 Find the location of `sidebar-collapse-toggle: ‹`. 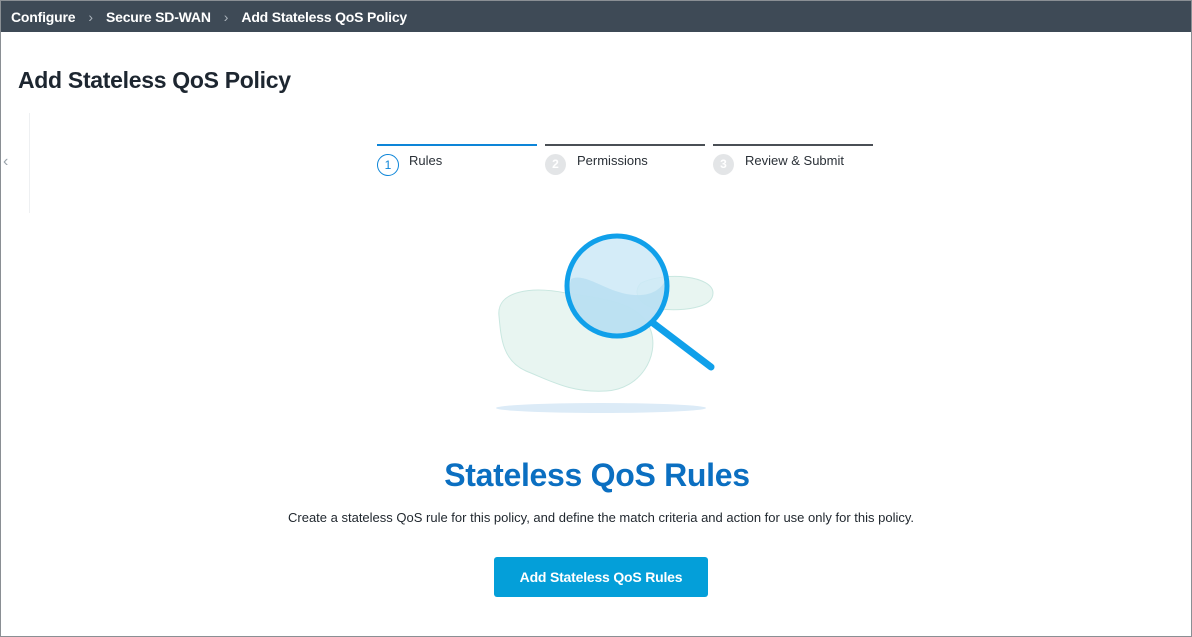

sidebar-collapse-toggle: ‹ is located at coordinates (15, 163).